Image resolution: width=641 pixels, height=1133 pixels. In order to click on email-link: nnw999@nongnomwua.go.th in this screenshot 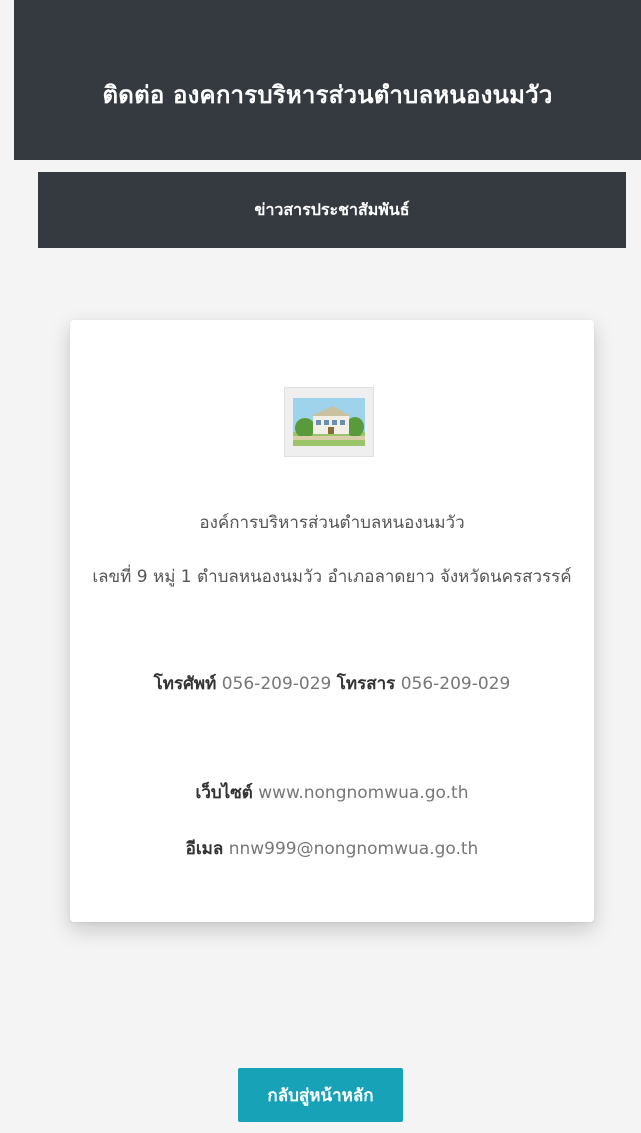, I will do `click(354, 849)`.